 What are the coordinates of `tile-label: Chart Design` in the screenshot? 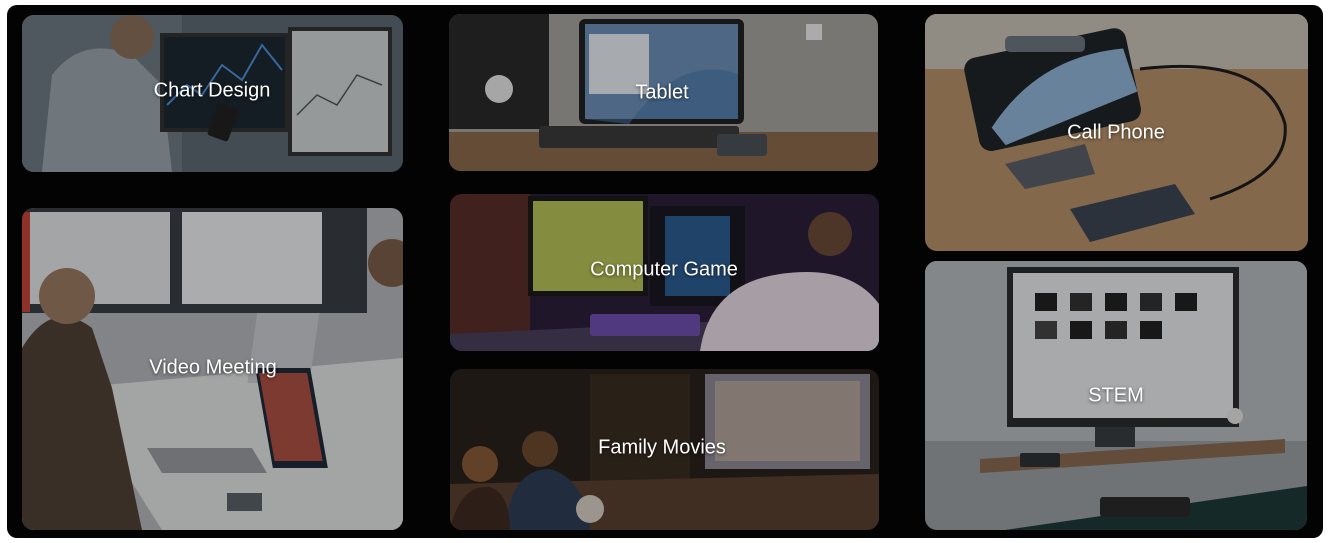 It's located at (212, 90).